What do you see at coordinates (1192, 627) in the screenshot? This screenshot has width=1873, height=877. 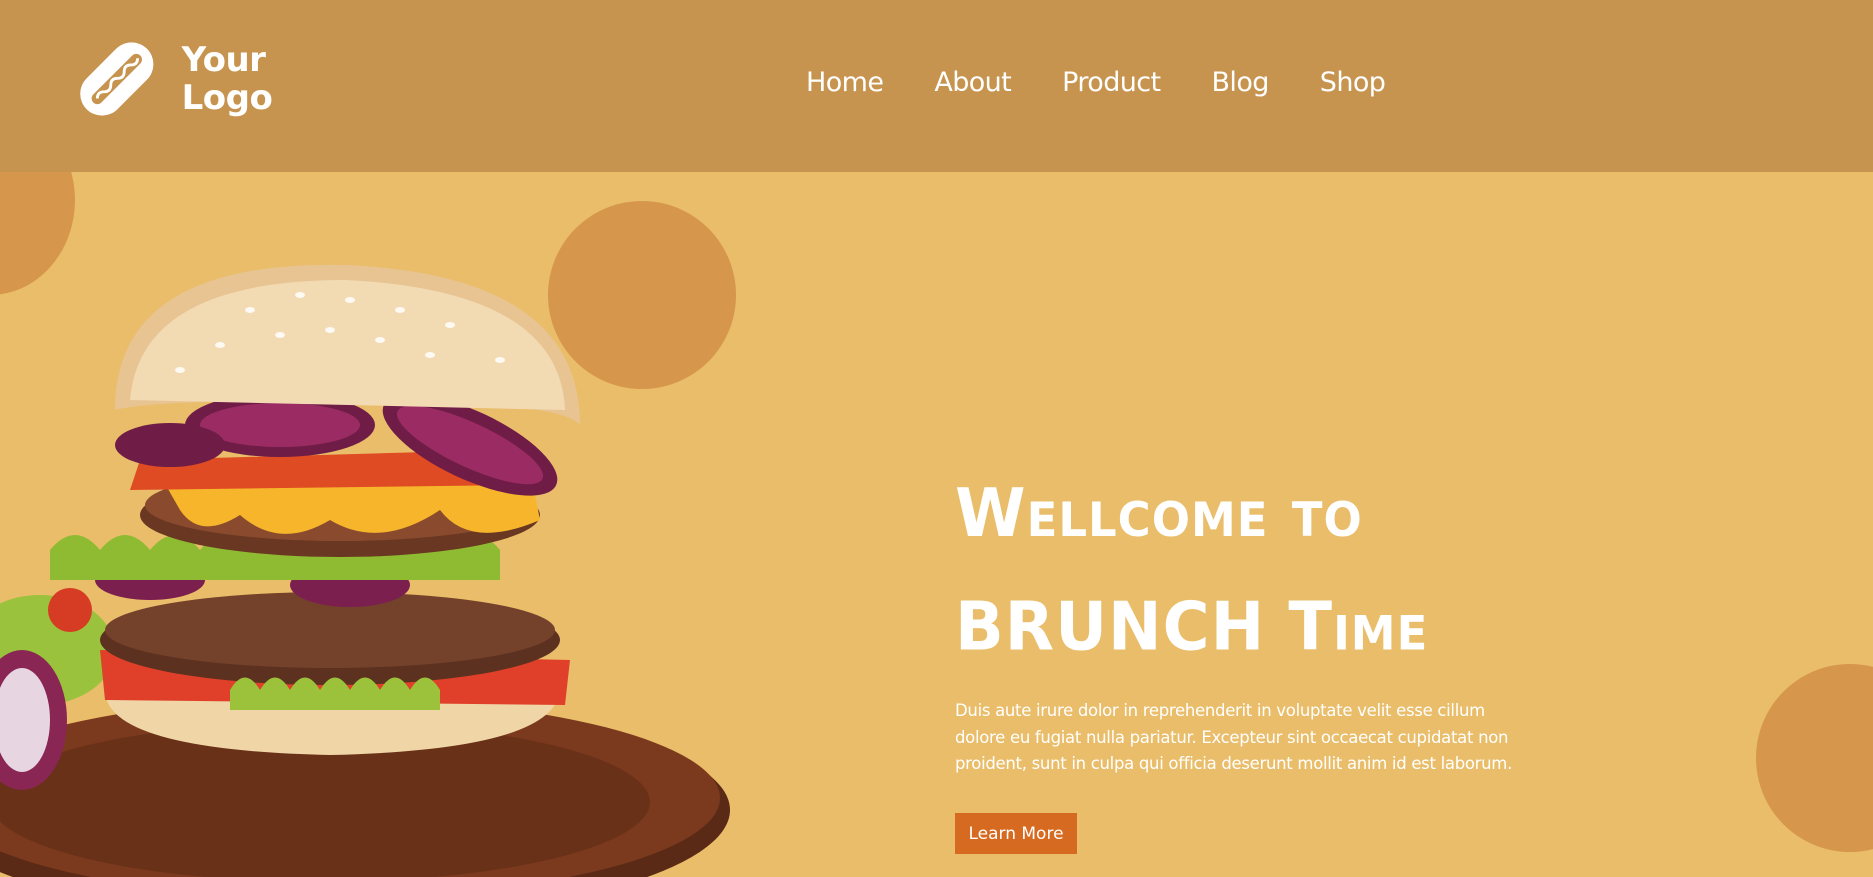 I see `hero-title-line-2: BRUNCH Time` at bounding box center [1192, 627].